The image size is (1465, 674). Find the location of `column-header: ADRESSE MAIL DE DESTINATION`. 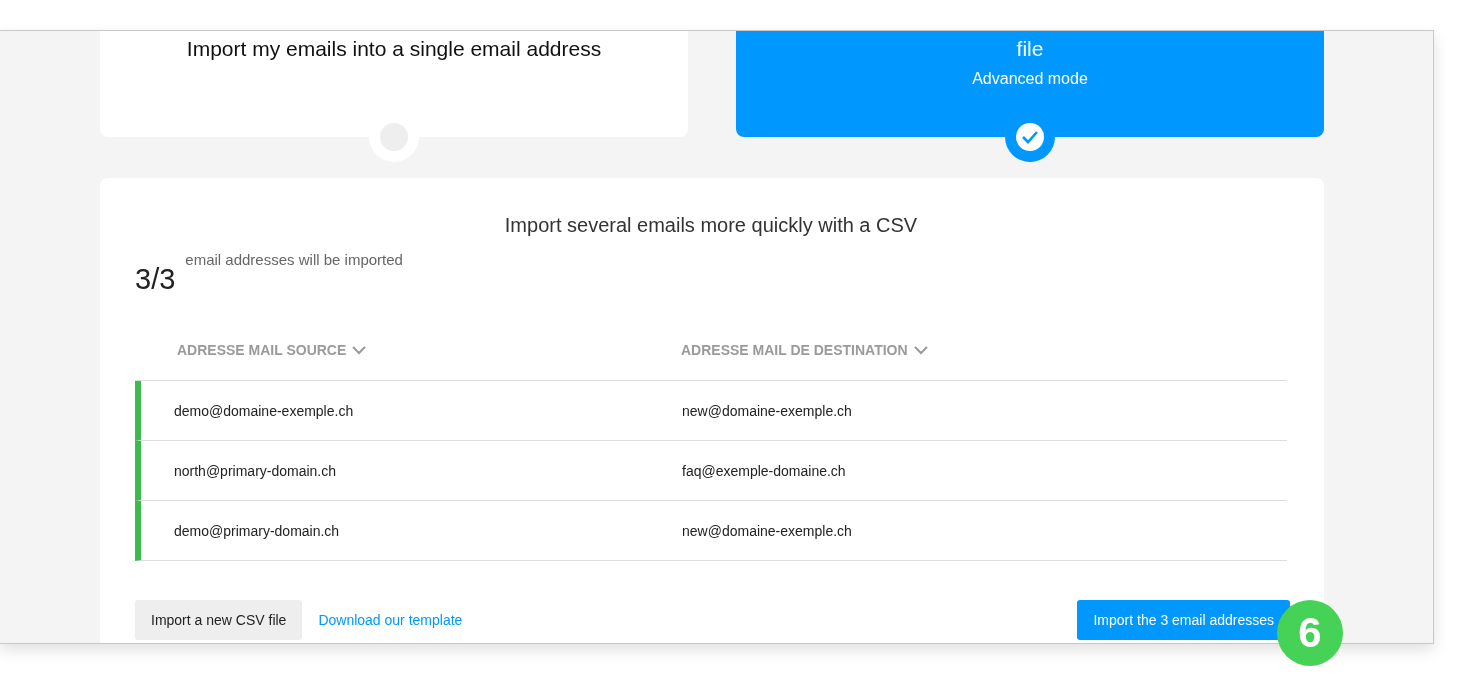

column-header: ADRESSE MAIL DE DESTINATION is located at coordinates (794, 350).